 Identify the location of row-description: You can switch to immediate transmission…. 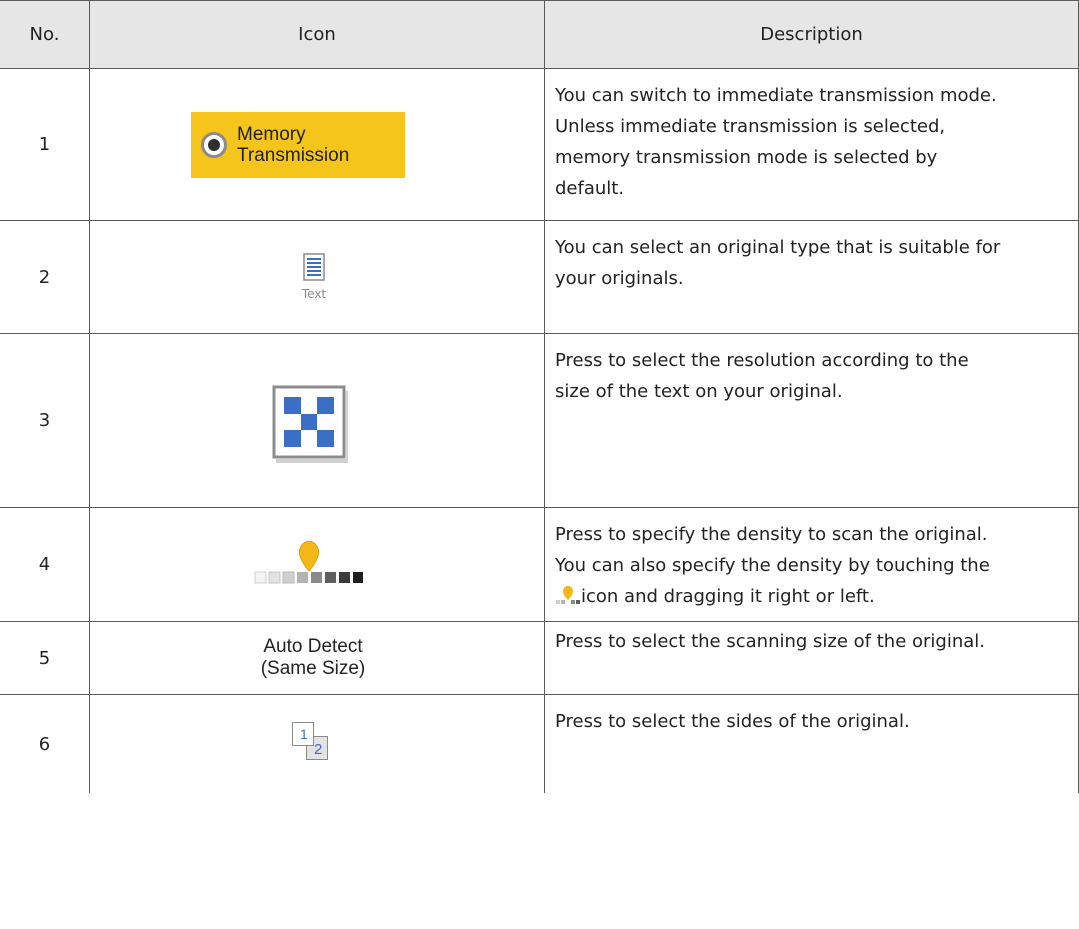
(811, 144).